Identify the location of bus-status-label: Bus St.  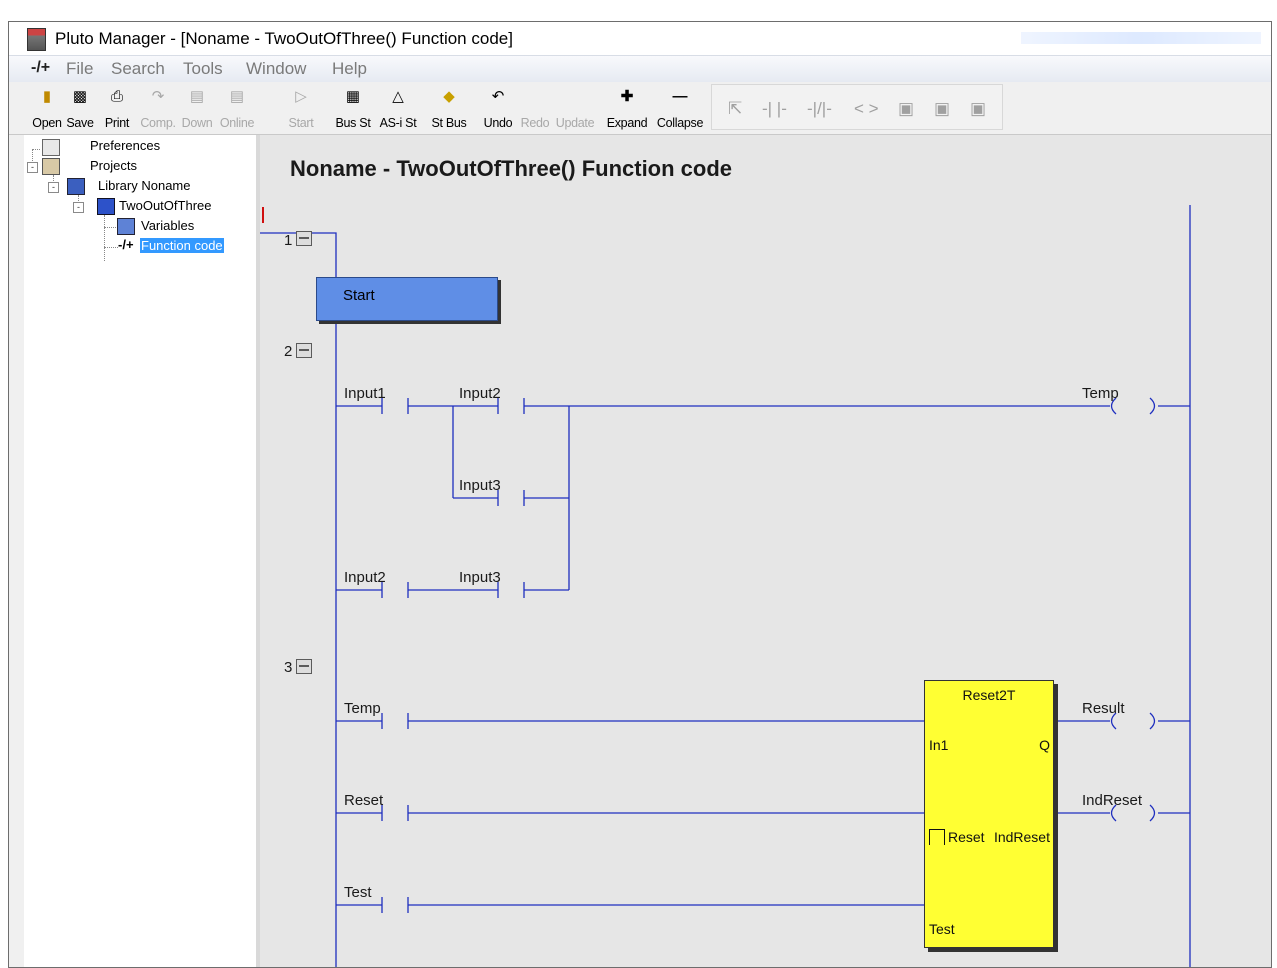
(353, 123).